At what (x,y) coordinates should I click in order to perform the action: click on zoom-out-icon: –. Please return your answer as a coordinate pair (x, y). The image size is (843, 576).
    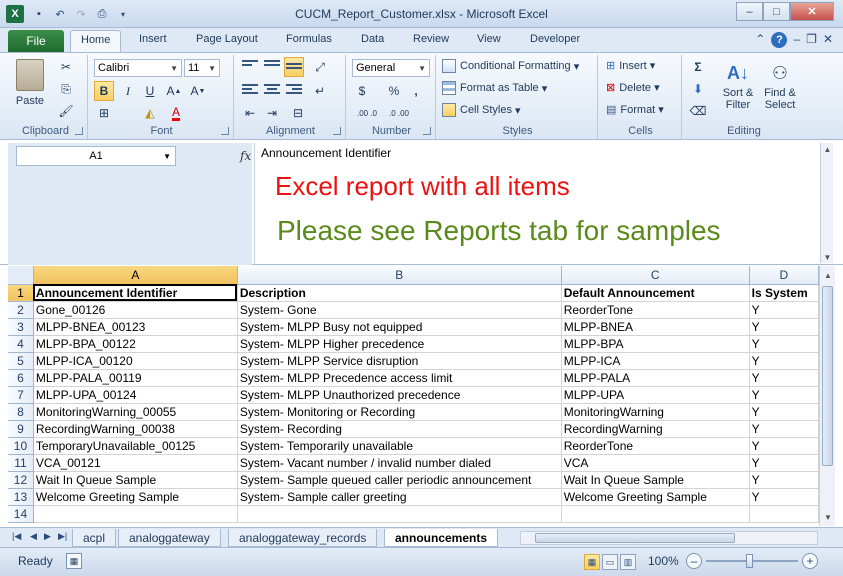
    Looking at the image, I should click on (694, 561).